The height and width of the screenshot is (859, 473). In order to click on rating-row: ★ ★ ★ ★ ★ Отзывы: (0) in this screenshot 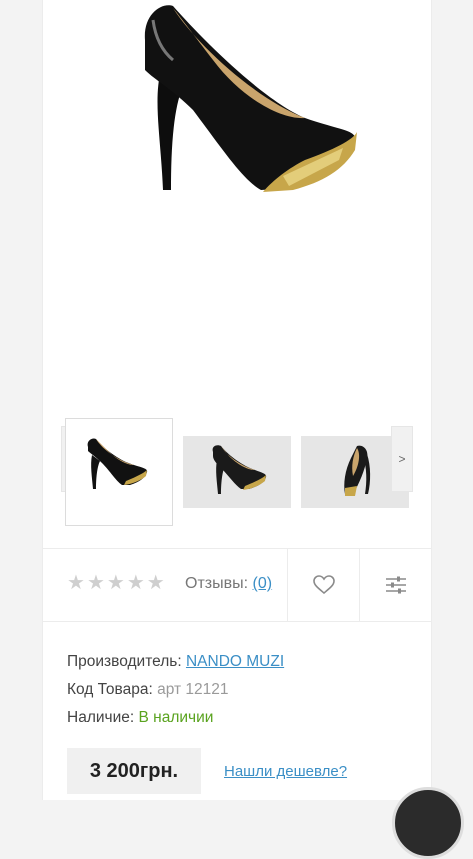, I will do `click(237, 585)`.